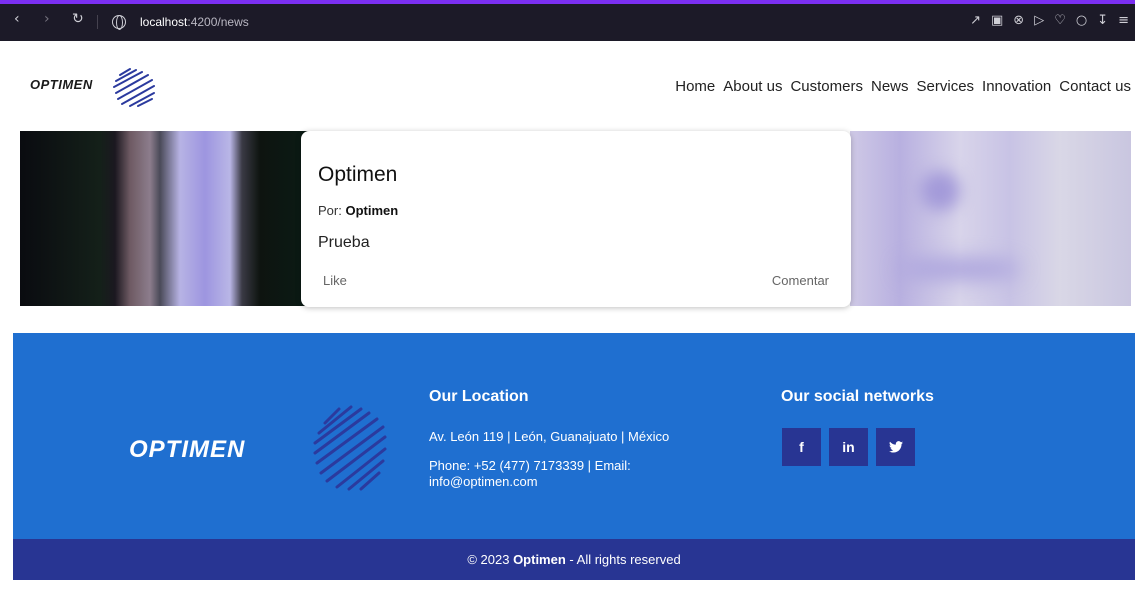 The image size is (1135, 602). Describe the element at coordinates (1039, 20) in the screenshot. I see `send-icon: ▷` at that location.